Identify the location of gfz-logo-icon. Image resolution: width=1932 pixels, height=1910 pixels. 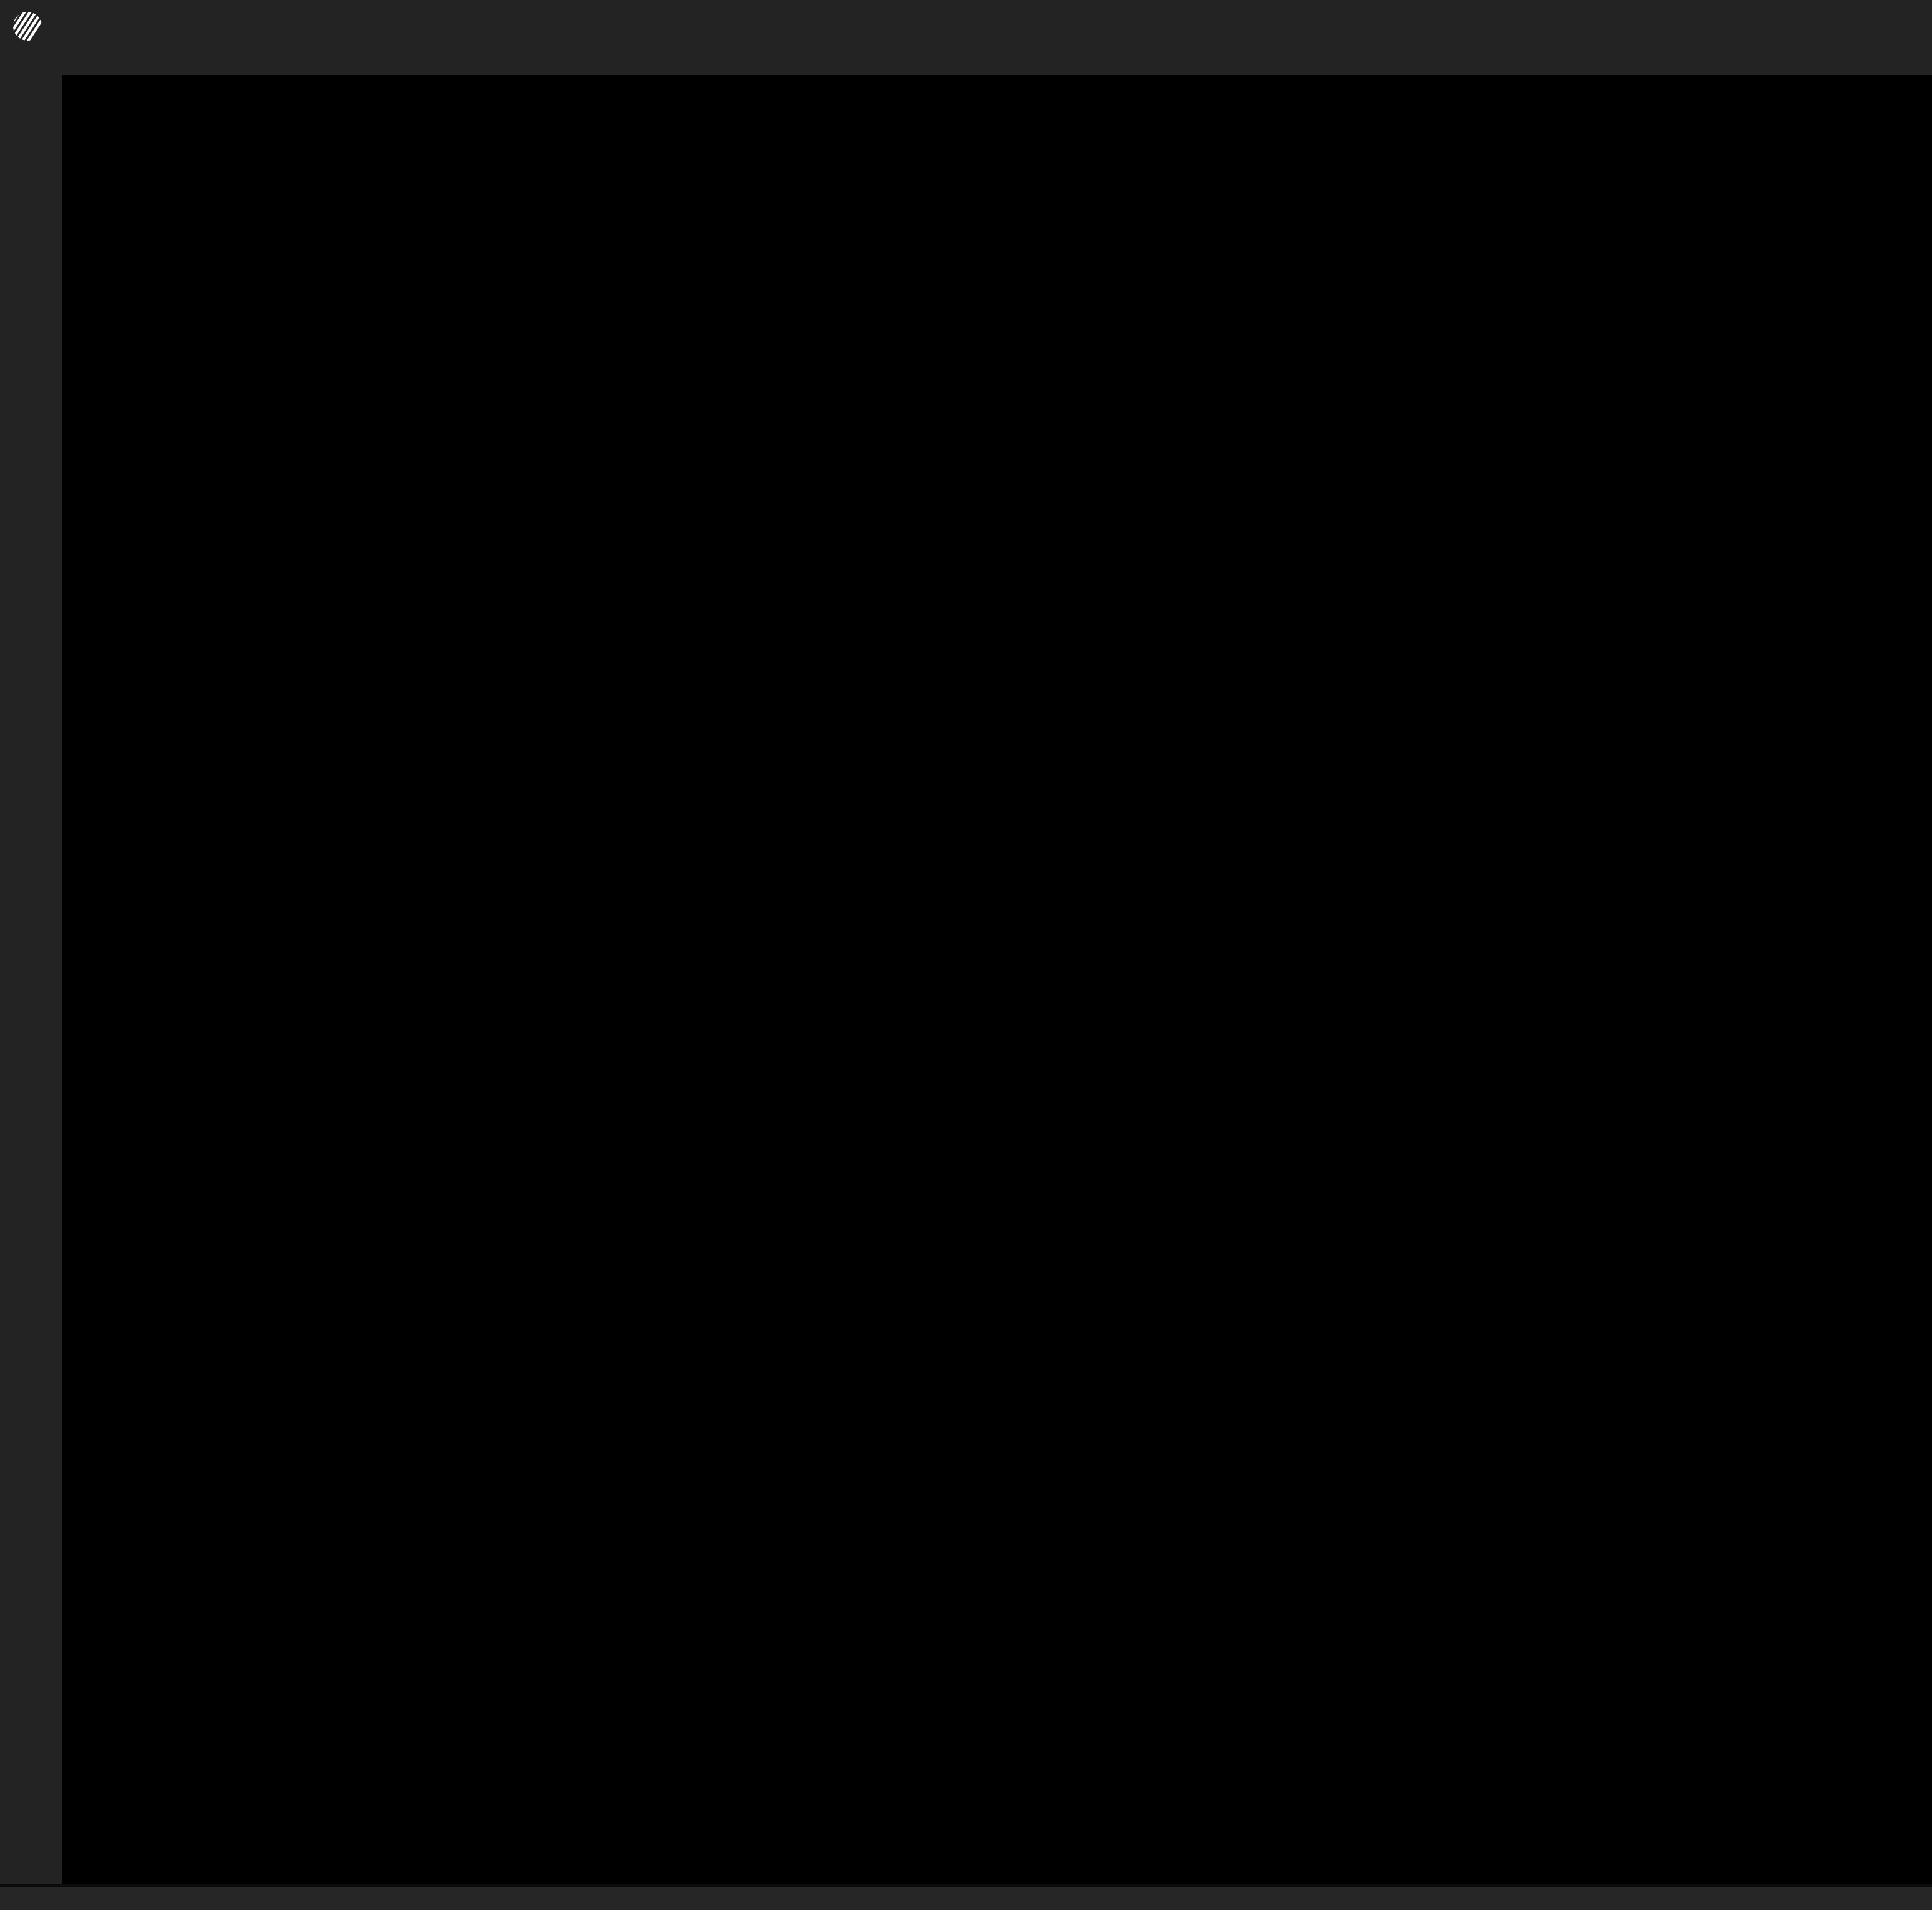
(27, 26).